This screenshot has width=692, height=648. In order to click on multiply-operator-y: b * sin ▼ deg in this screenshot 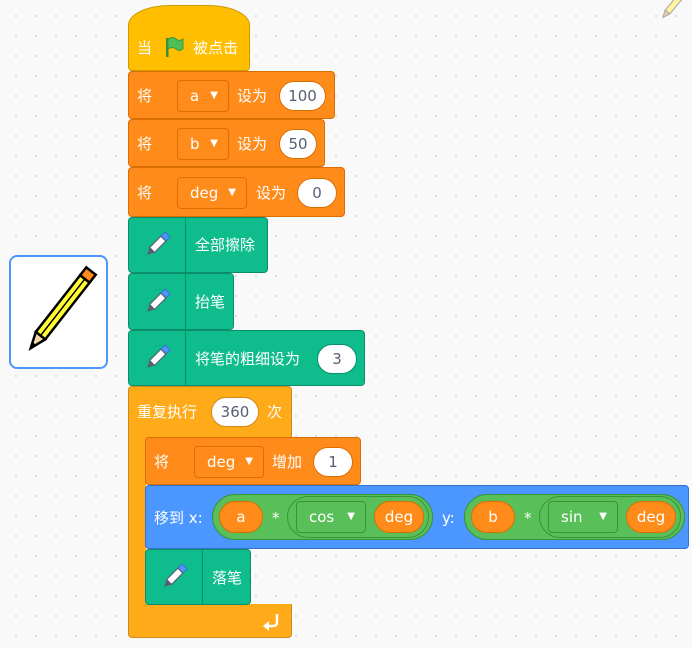, I will do `click(574, 517)`.